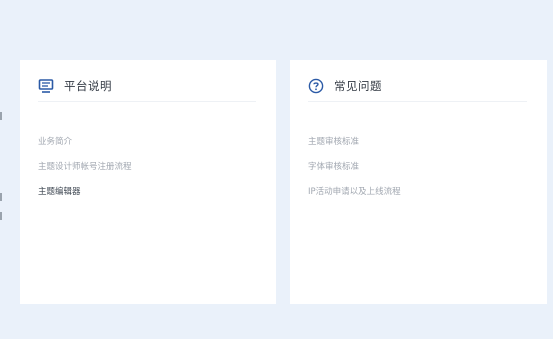  Describe the element at coordinates (276, 15) in the screenshot. I see `top-strip` at that location.